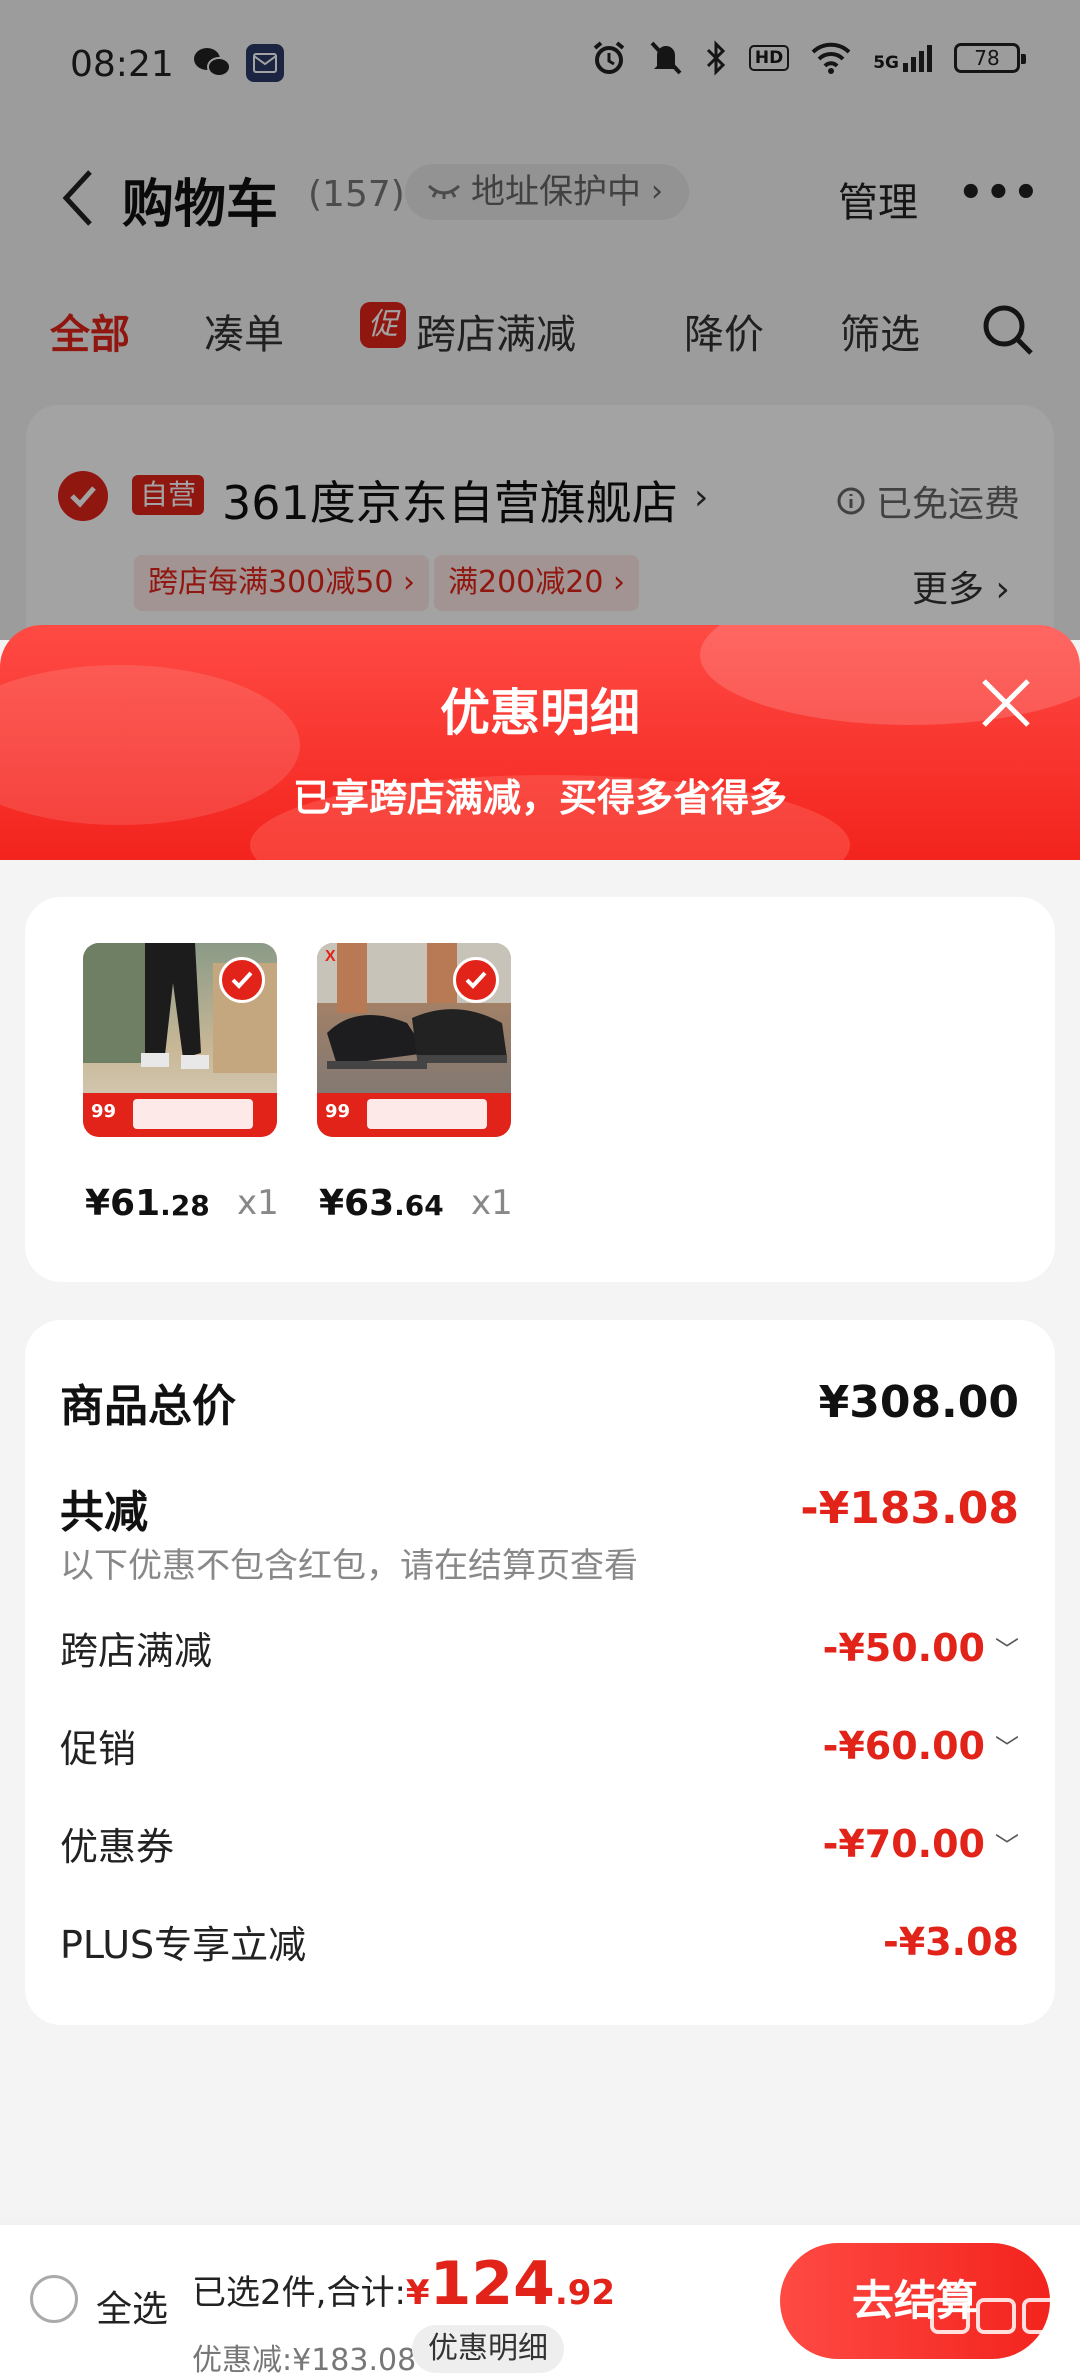 The width and height of the screenshot is (1080, 2376). I want to click on discount-value: -¥50.00 ﹀, so click(921, 1648).